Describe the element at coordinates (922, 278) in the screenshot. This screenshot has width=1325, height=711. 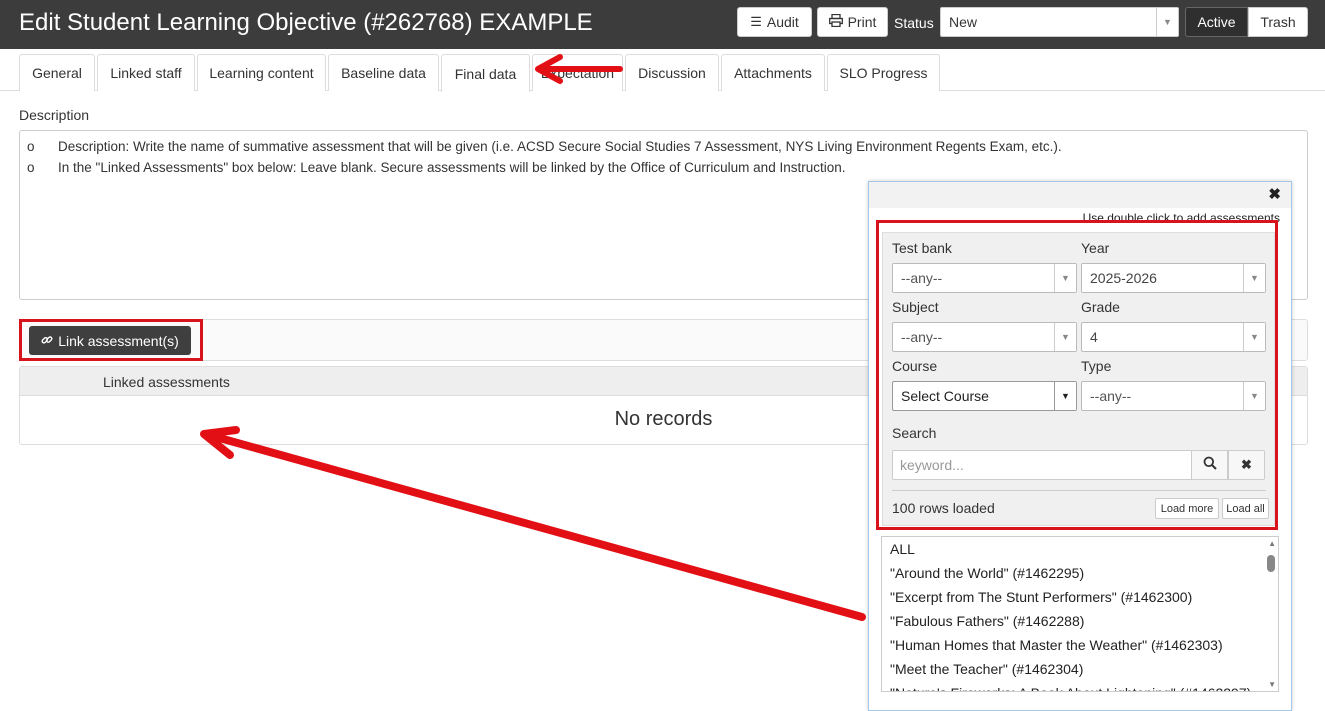
I see `test-bank-value: --any--` at that location.